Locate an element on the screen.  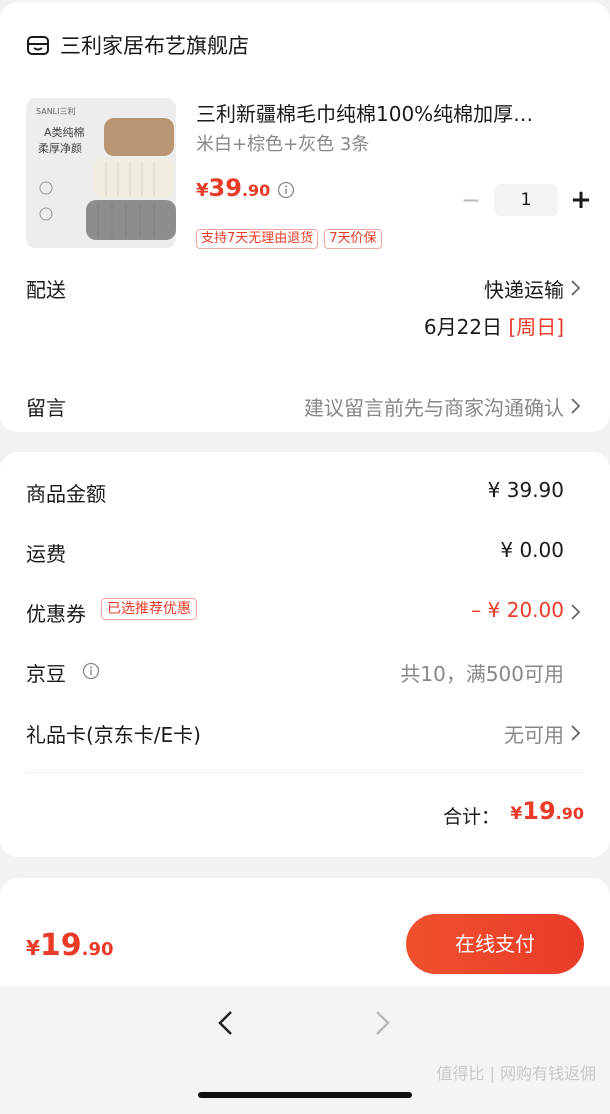
product-price: ¥39.90 is located at coordinates (233, 188).